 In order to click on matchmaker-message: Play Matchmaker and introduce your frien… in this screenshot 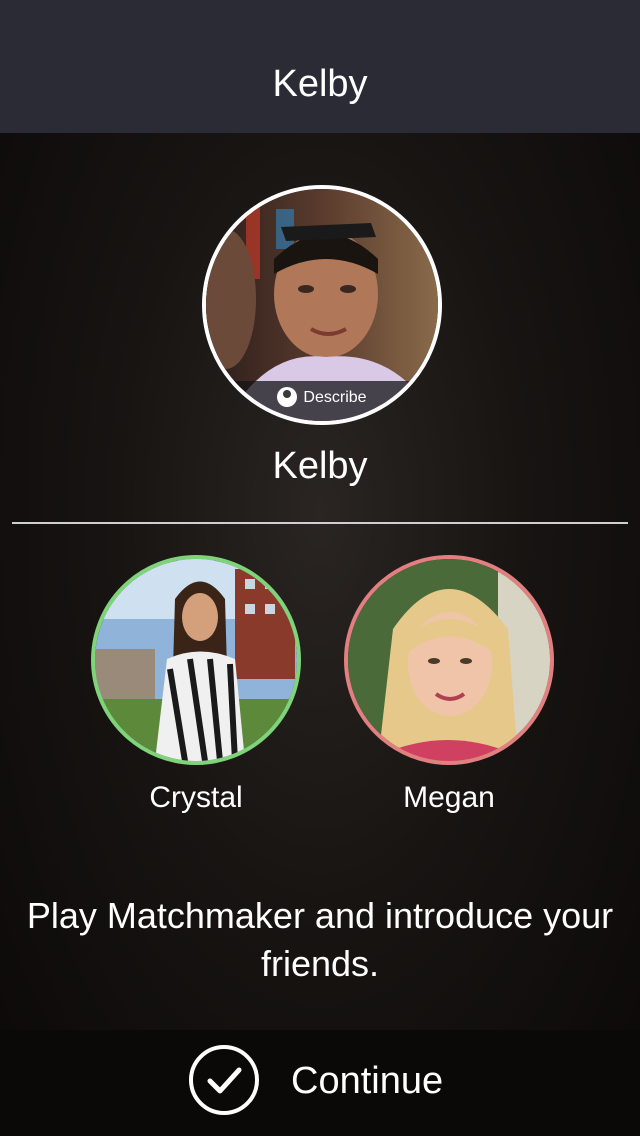, I will do `click(320, 939)`.